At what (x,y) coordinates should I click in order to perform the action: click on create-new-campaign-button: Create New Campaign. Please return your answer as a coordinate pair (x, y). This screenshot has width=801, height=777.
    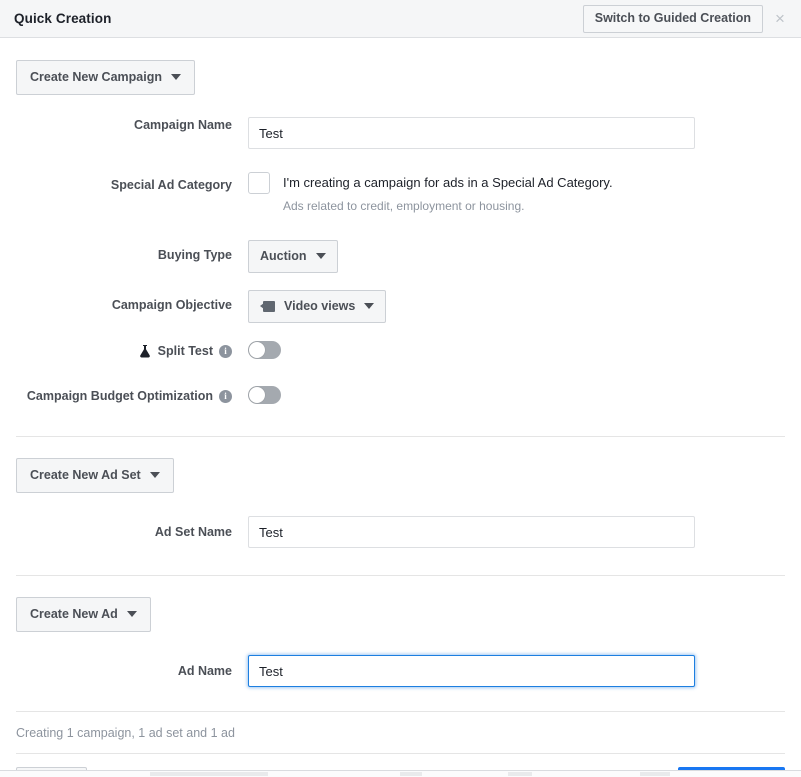
    Looking at the image, I should click on (105, 77).